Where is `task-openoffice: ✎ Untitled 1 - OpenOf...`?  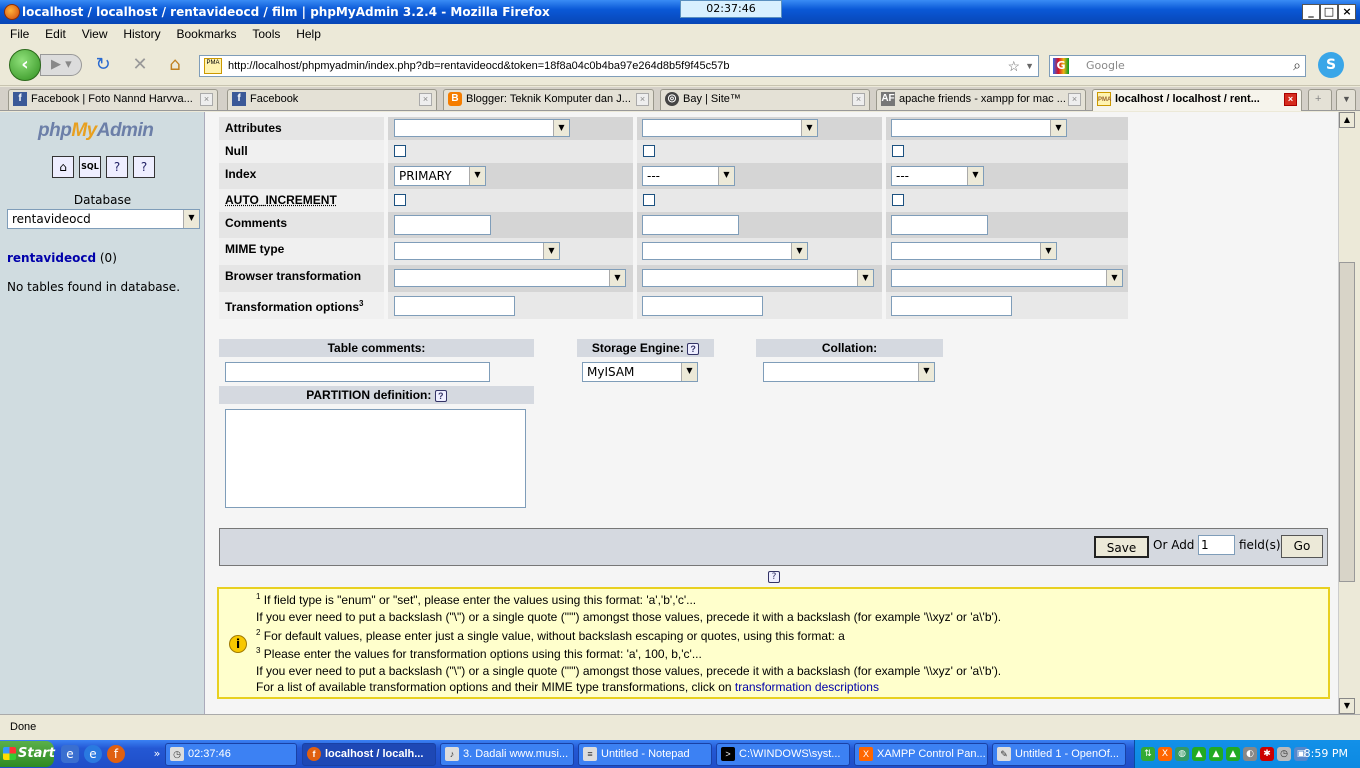 task-openoffice: ✎ Untitled 1 - OpenOf... is located at coordinates (1059, 754).